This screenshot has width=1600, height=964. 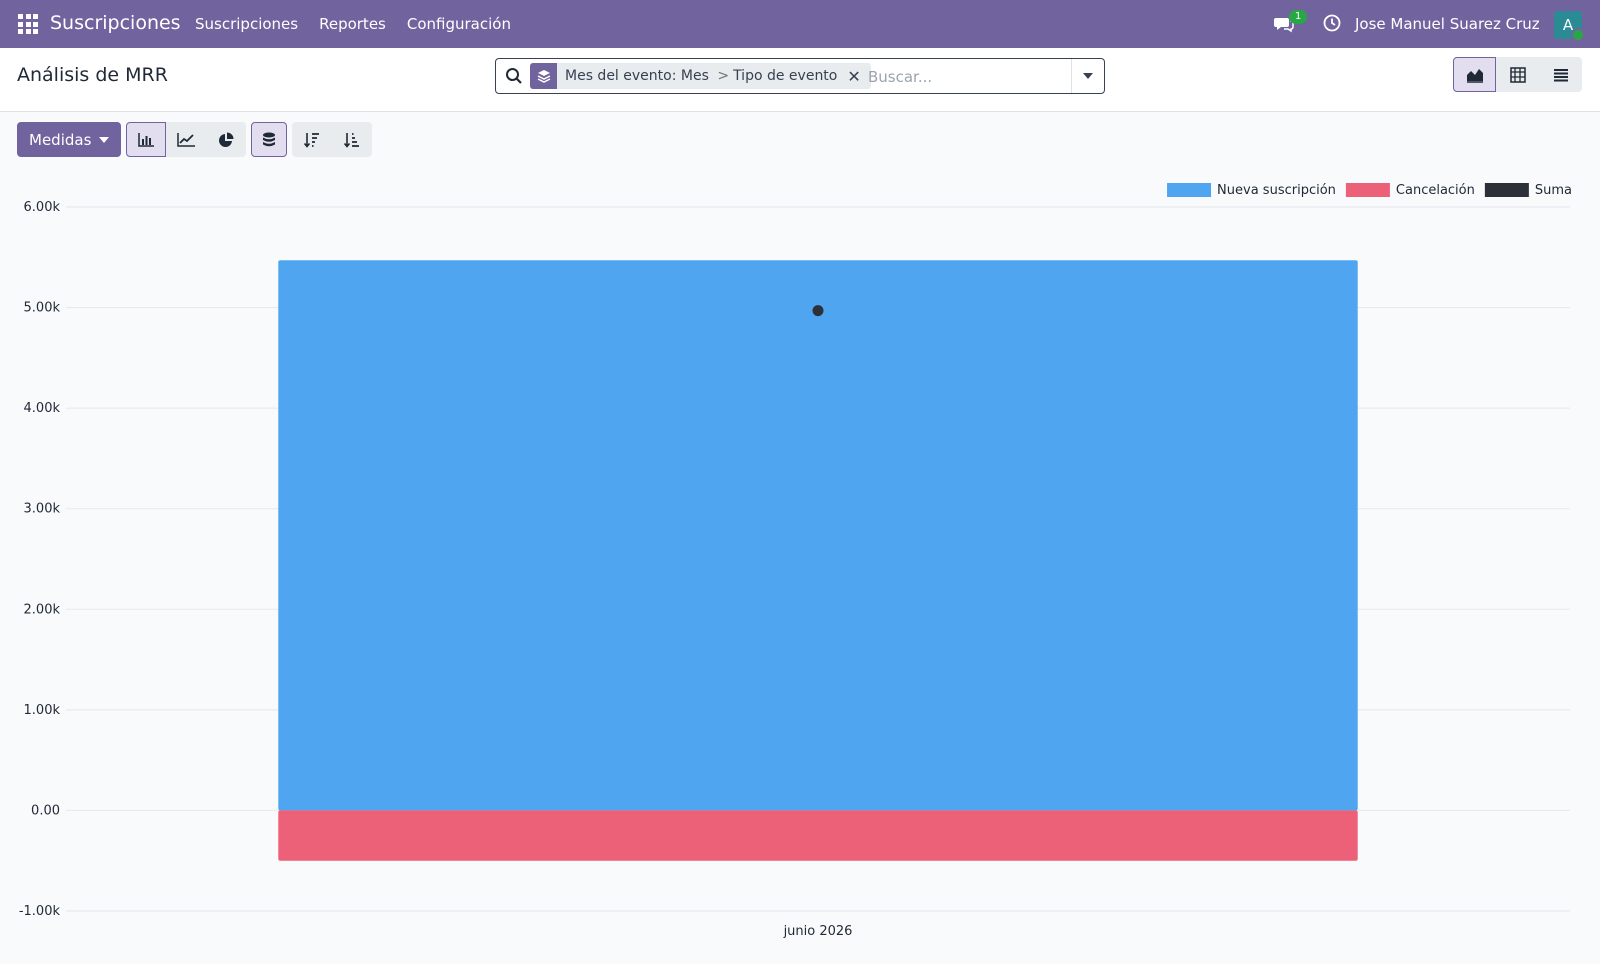 I want to click on facet-label: Mes del evento: Mes > Tipo de evento, so click(x=701, y=76).